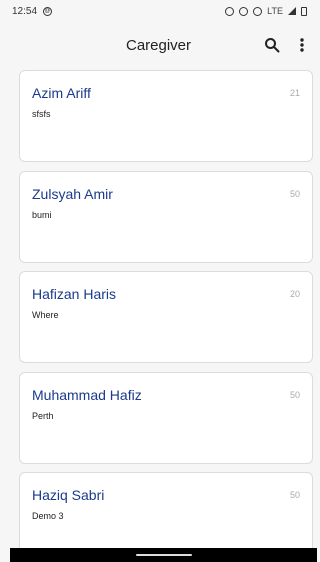 The width and height of the screenshot is (320, 562). What do you see at coordinates (43, 416) in the screenshot?
I see `caregiver-subtitle: Perth` at bounding box center [43, 416].